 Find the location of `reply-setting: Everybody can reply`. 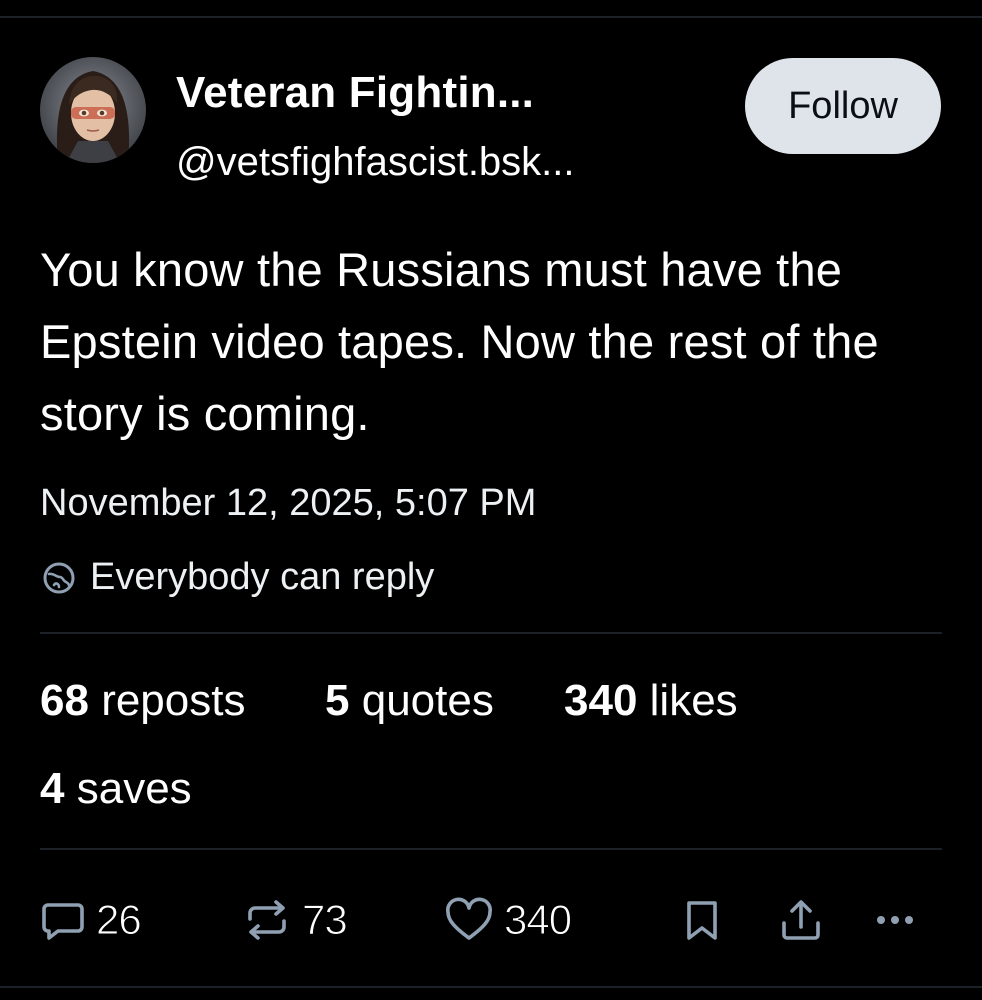

reply-setting: Everybody can reply is located at coordinates (237, 577).